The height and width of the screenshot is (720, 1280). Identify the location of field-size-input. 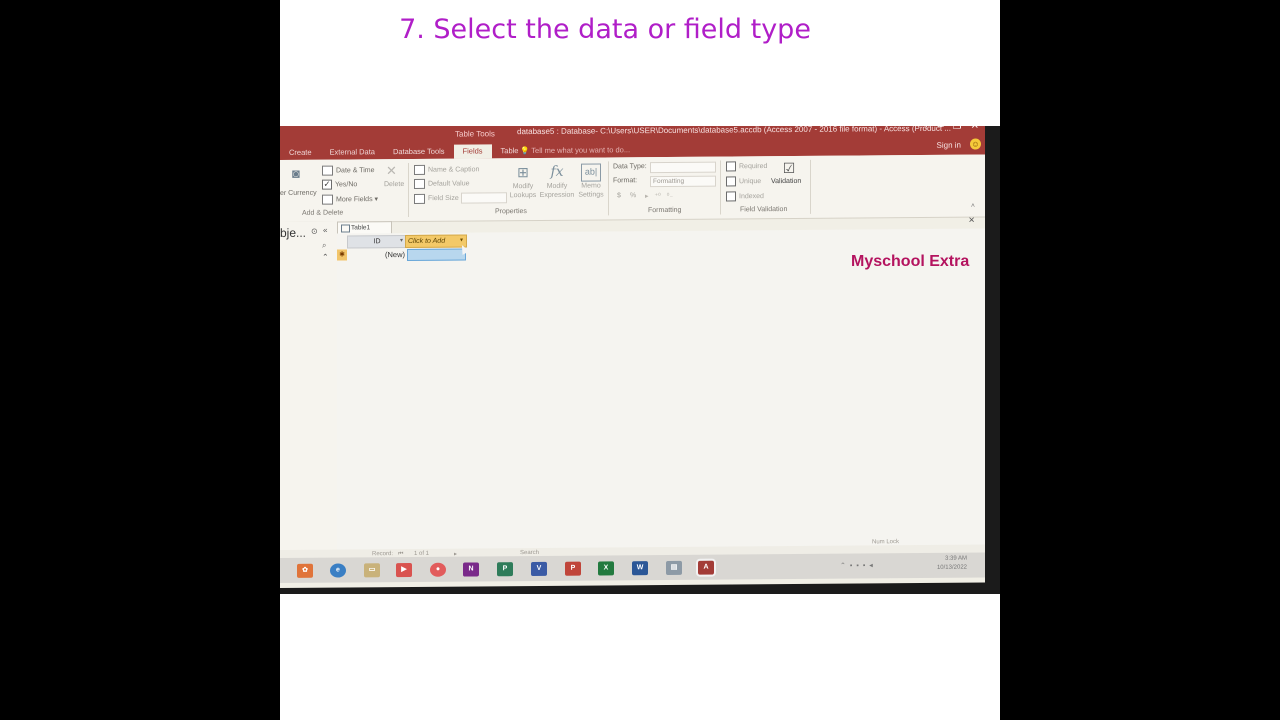
(483, 198).